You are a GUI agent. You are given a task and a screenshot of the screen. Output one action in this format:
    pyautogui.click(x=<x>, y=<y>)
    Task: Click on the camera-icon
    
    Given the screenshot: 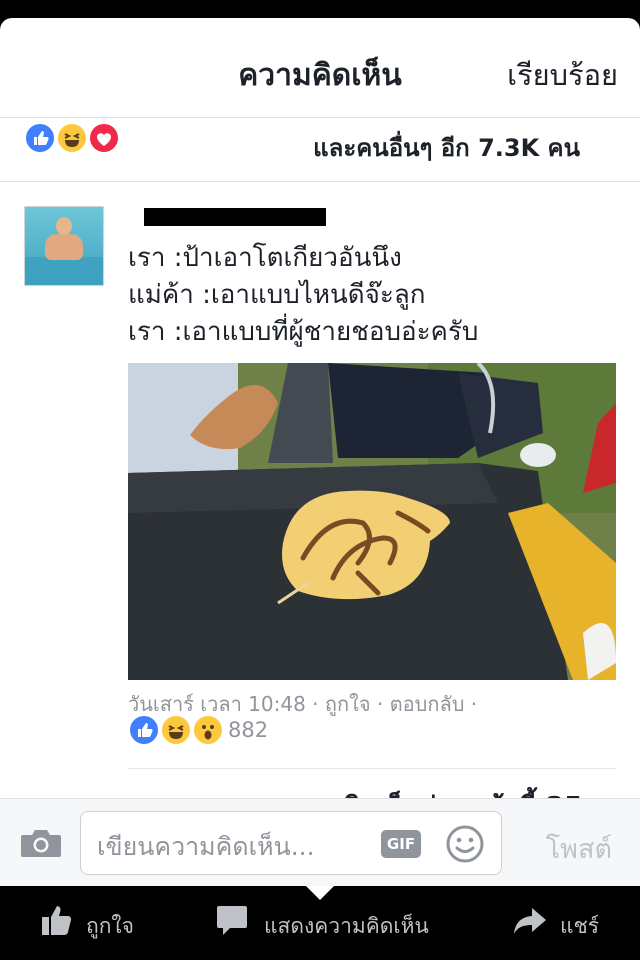 What is the action you would take?
    pyautogui.click(x=41, y=843)
    